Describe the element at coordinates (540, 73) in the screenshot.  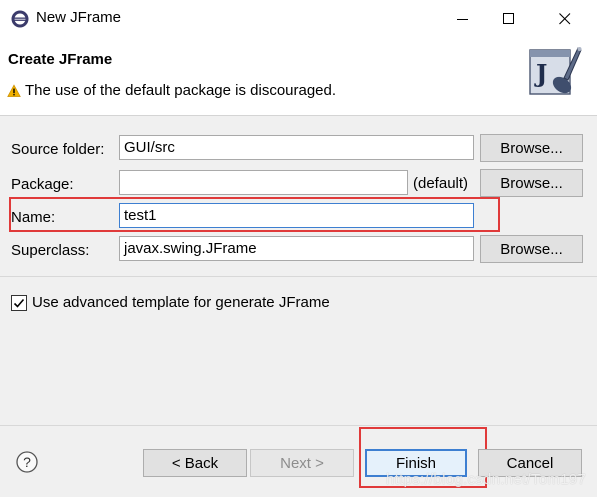
I see `svg-text: J` at that location.